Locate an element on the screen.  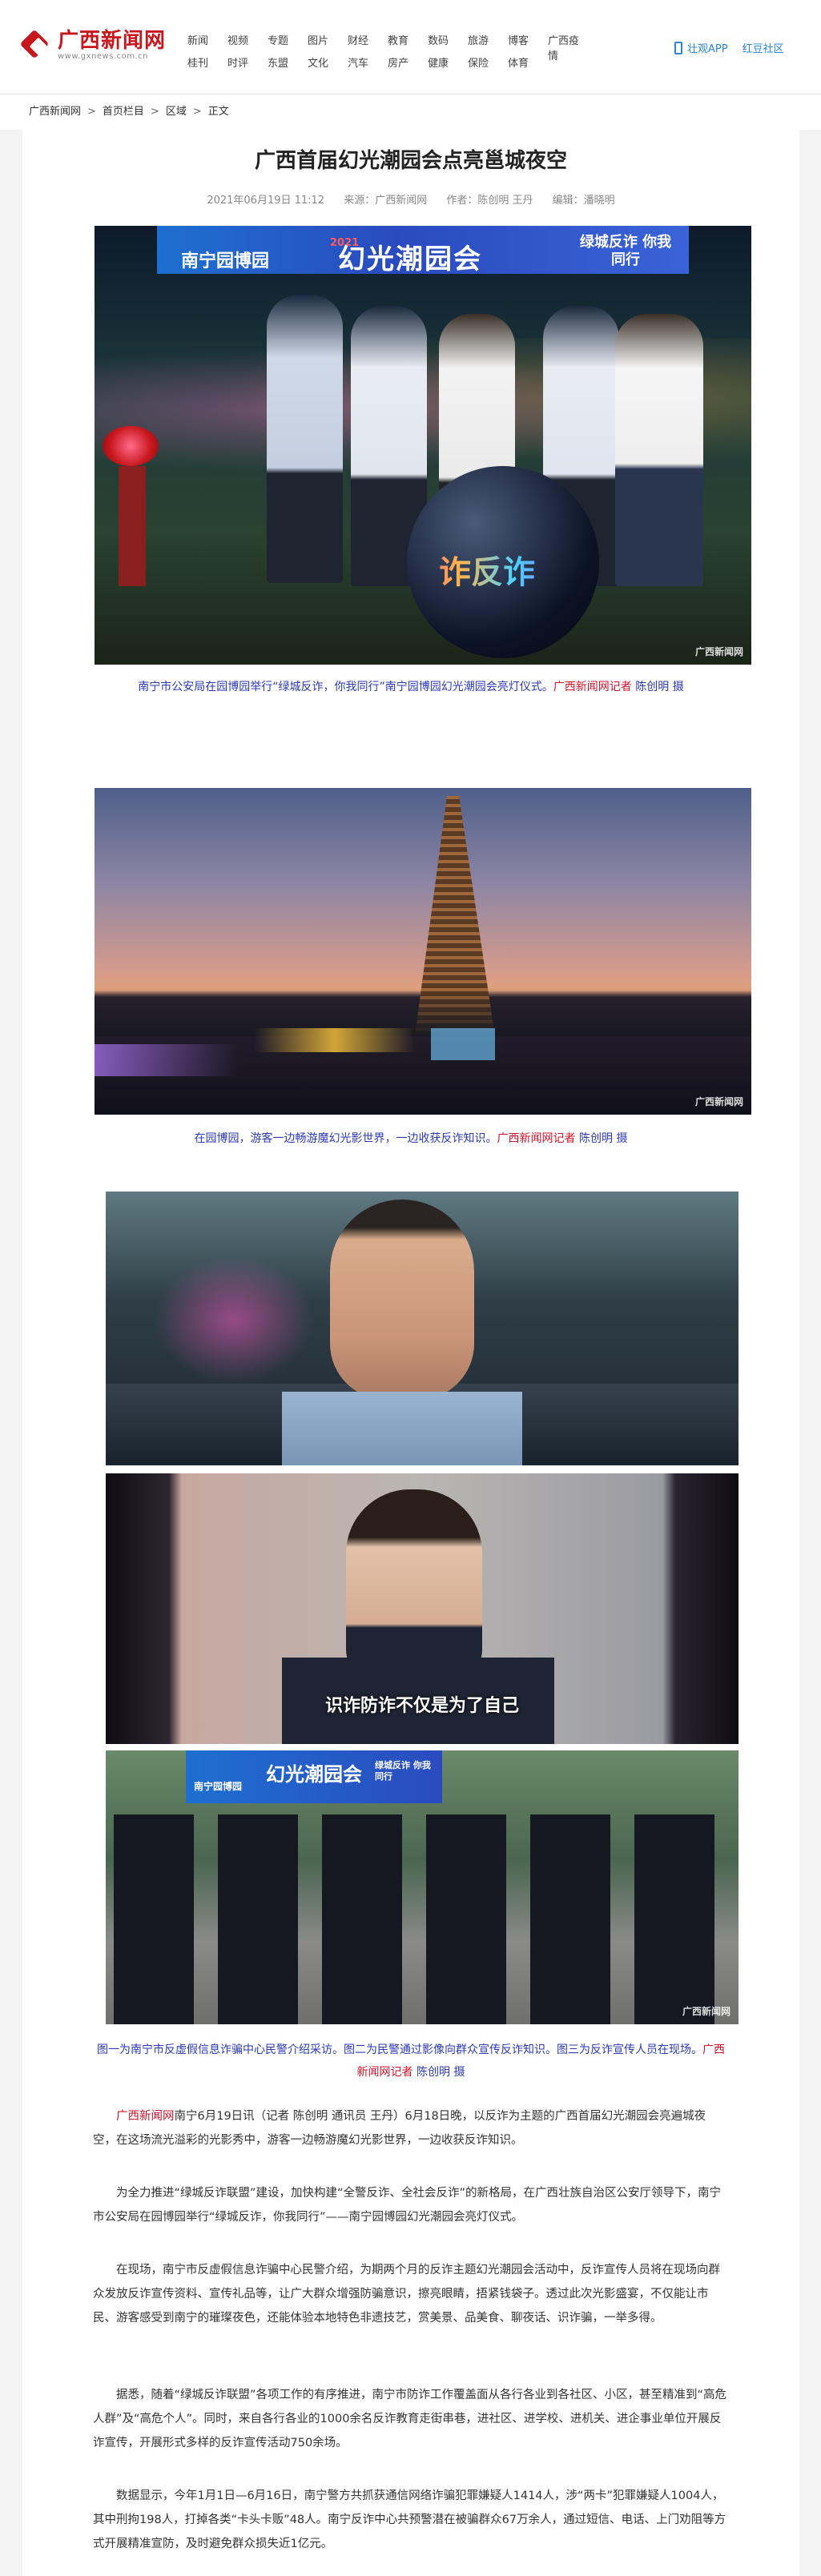
breadcrumb-section: 首页栏目 is located at coordinates (124, 112).